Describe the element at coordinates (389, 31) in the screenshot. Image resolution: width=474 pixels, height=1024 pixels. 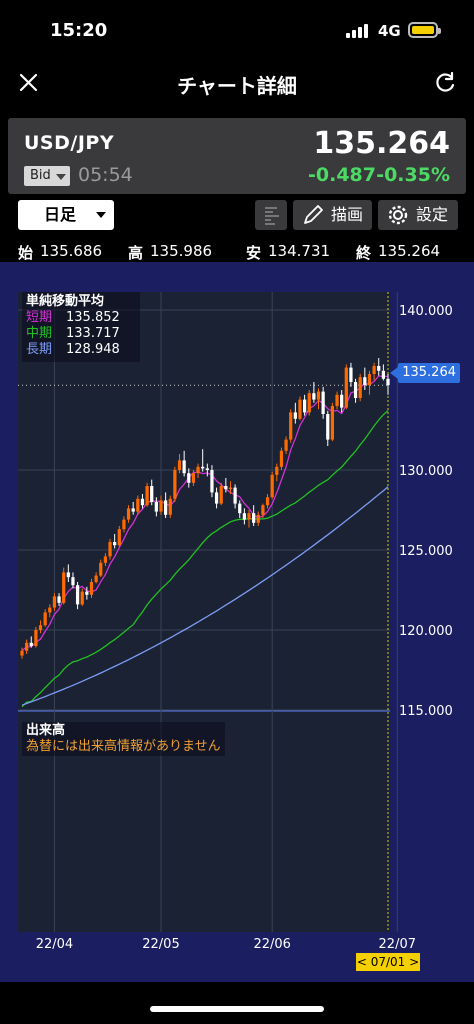
I see `network-type: 4G` at that location.